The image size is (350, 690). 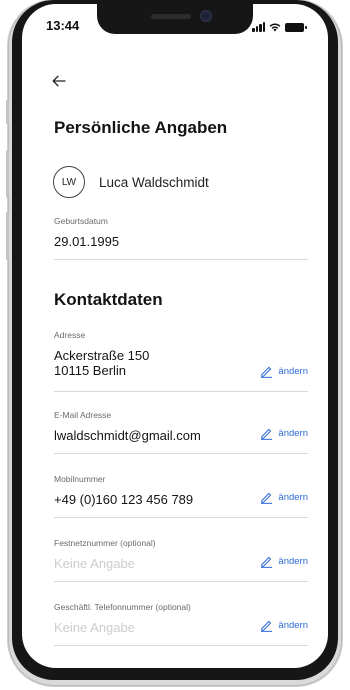 I want to click on avatar-initials: LW, so click(x=69, y=182).